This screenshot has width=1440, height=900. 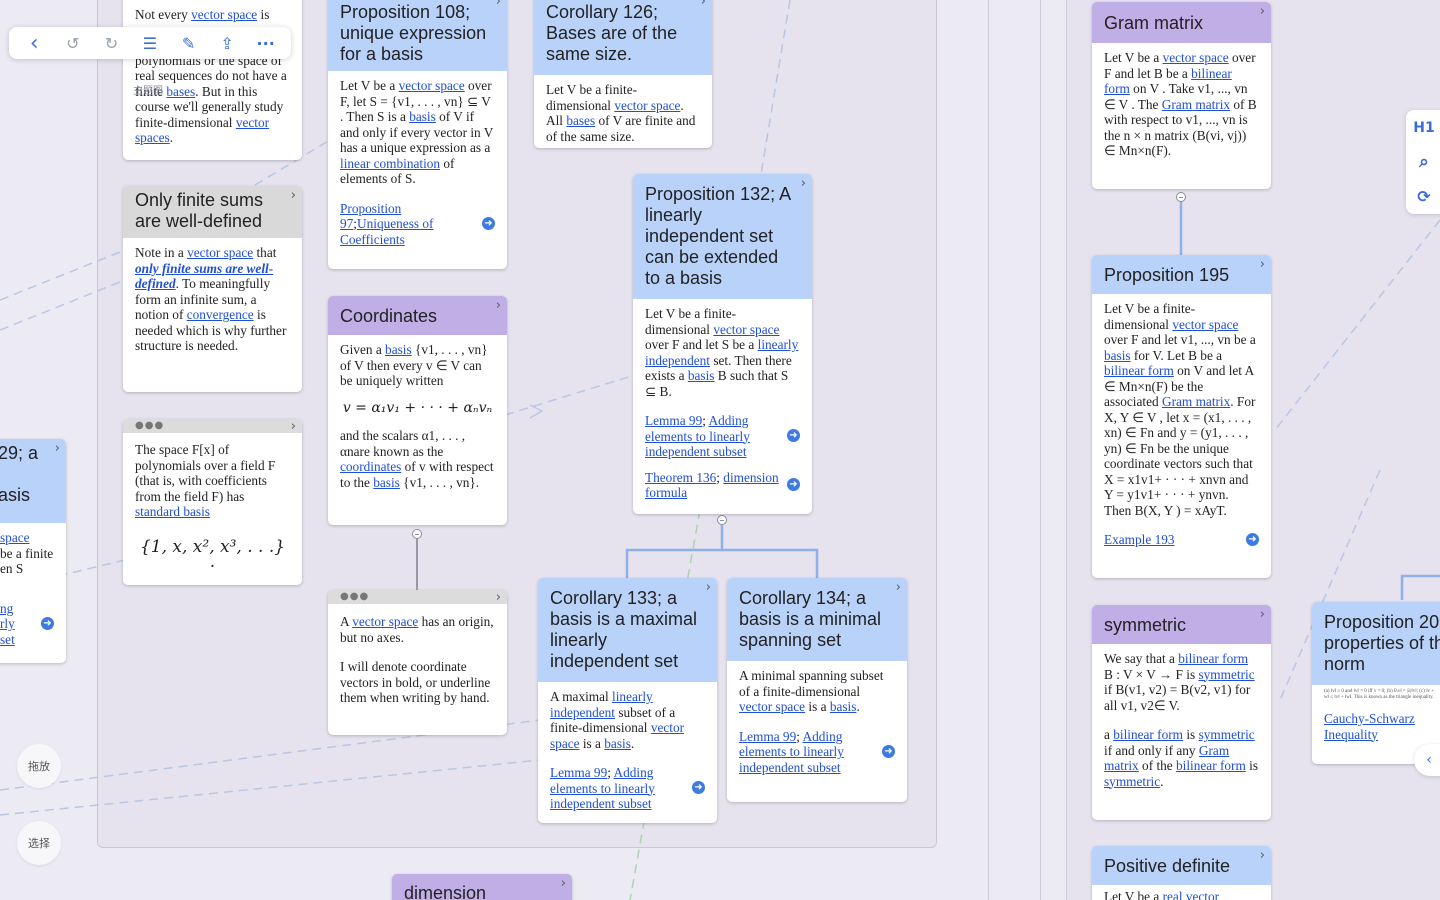 What do you see at coordinates (1424, 196) in the screenshot?
I see `refresh-icon: ⟳` at bounding box center [1424, 196].